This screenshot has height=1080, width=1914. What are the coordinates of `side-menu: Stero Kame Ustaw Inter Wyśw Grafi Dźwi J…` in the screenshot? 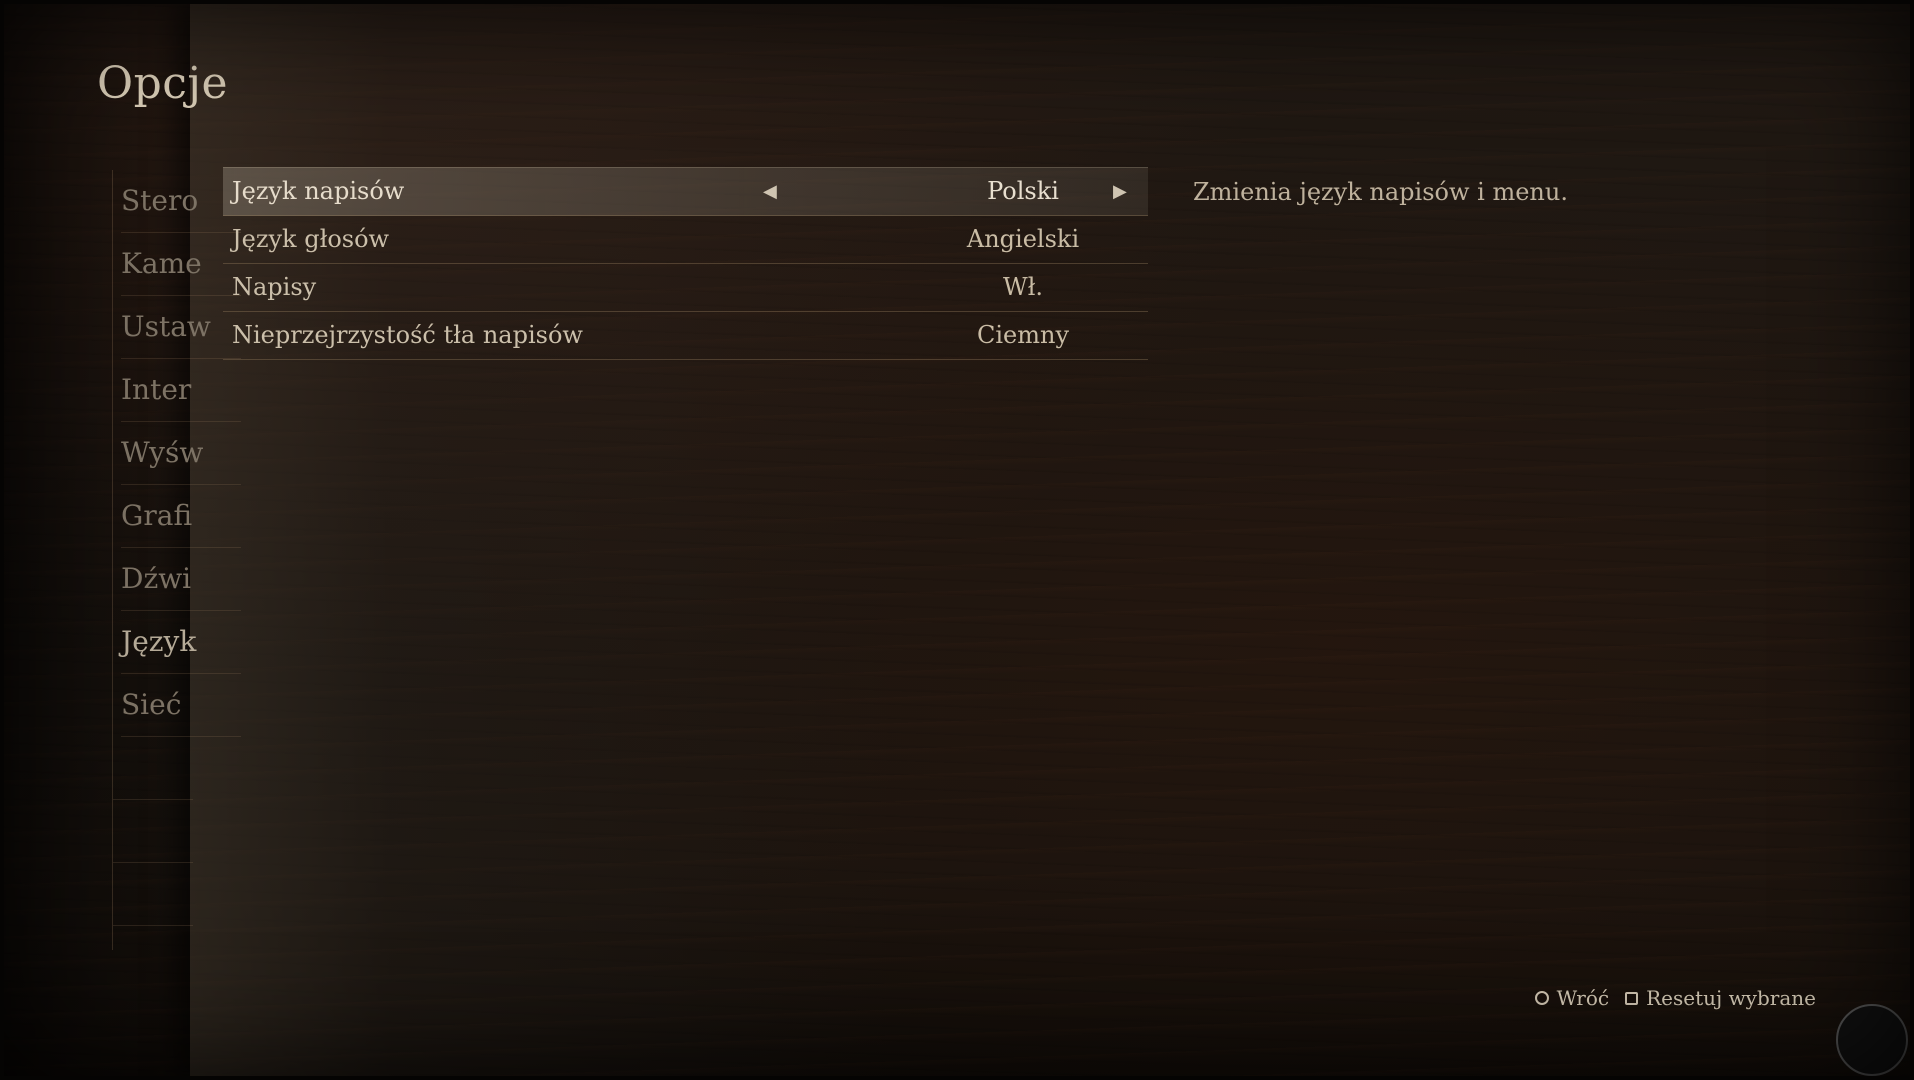 It's located at (176, 560).